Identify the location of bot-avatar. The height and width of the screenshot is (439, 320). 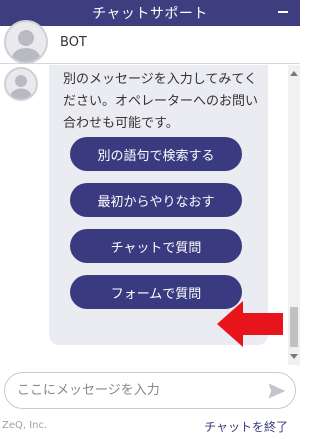
(26, 42).